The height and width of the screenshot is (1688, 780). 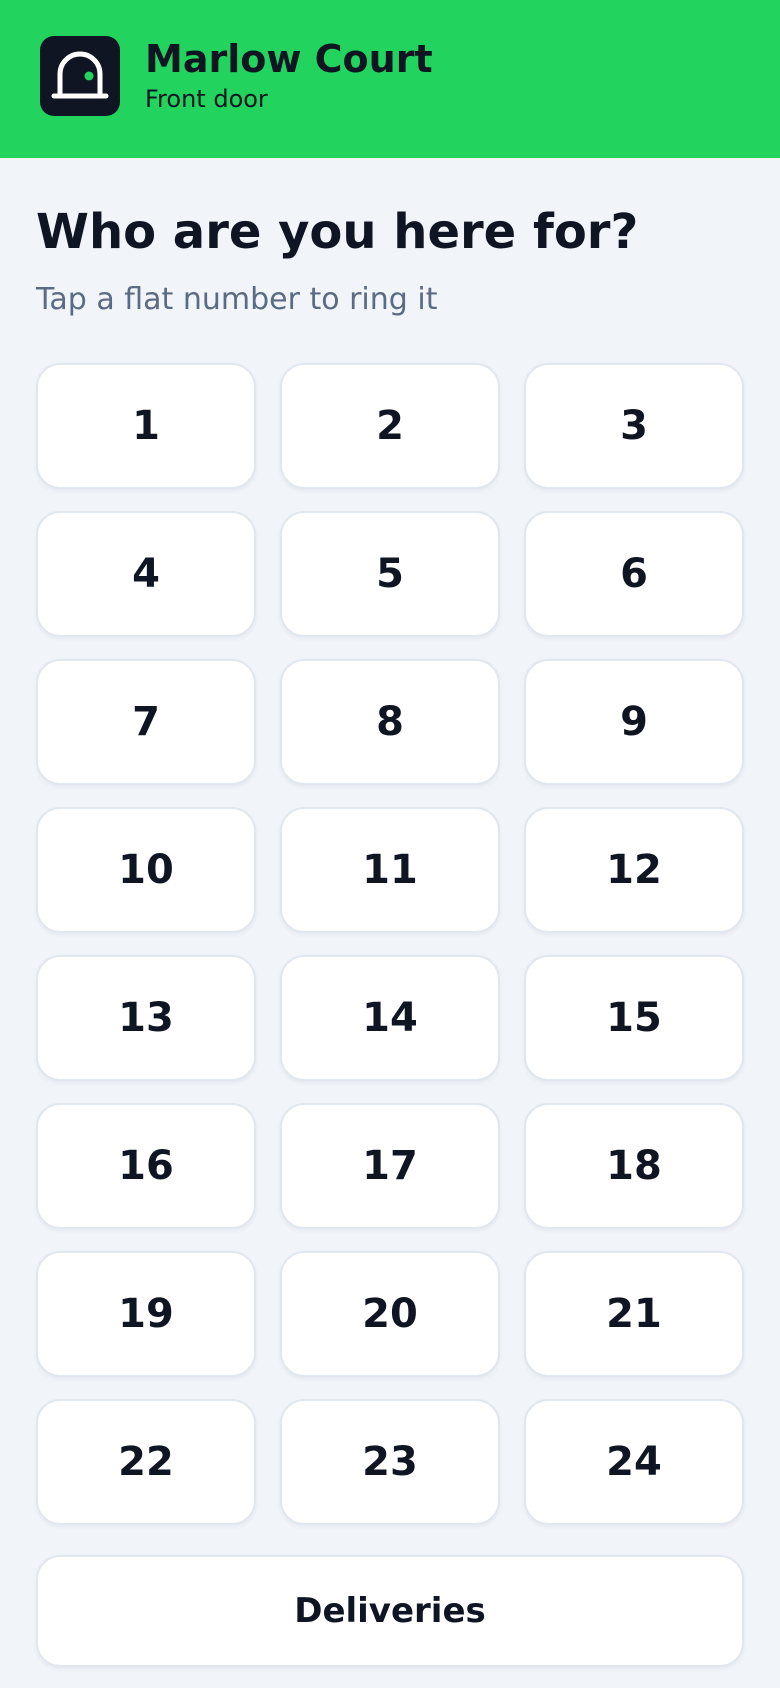 I want to click on flat-button-22: 22, so click(x=146, y=1462).